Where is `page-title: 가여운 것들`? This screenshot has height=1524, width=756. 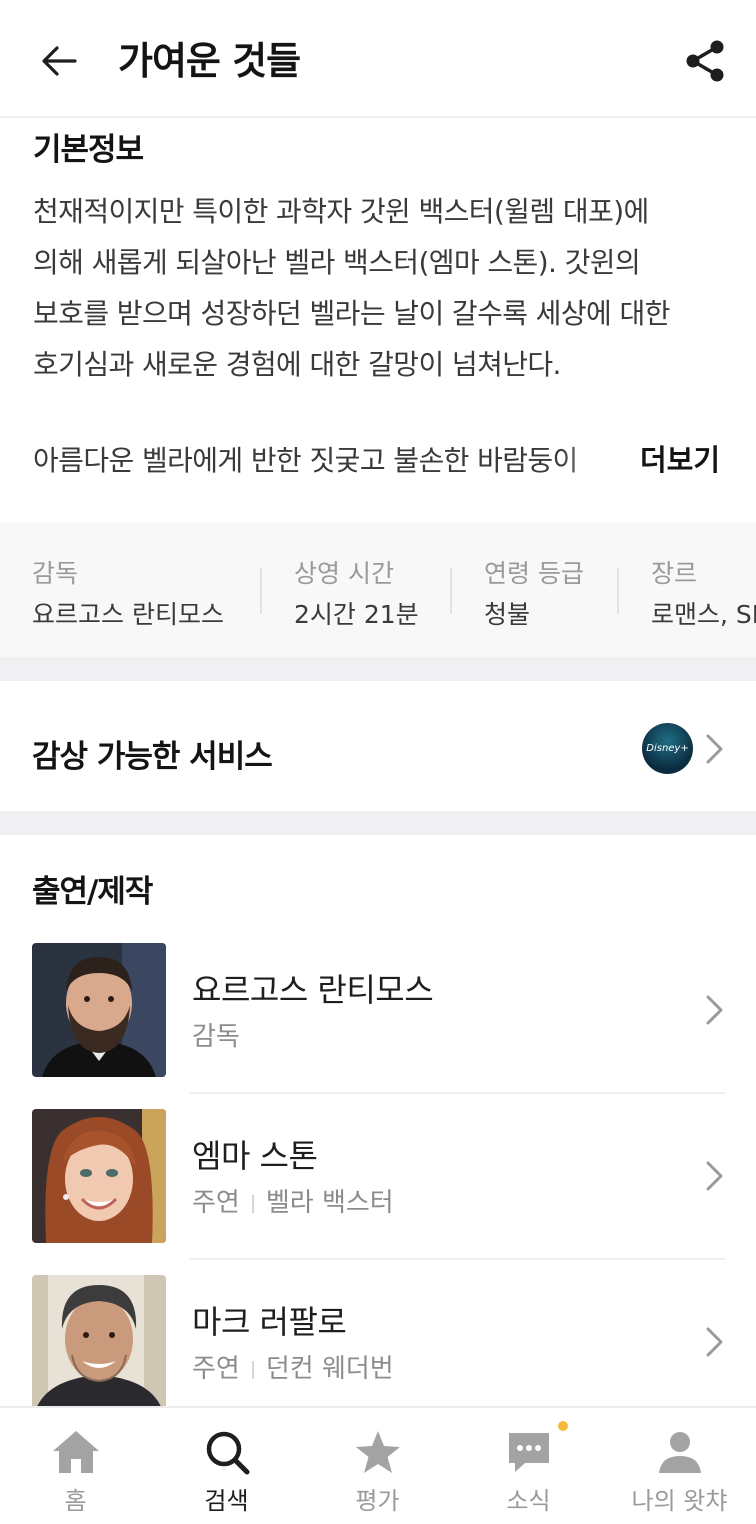 page-title: 가여운 것들 is located at coordinates (209, 61).